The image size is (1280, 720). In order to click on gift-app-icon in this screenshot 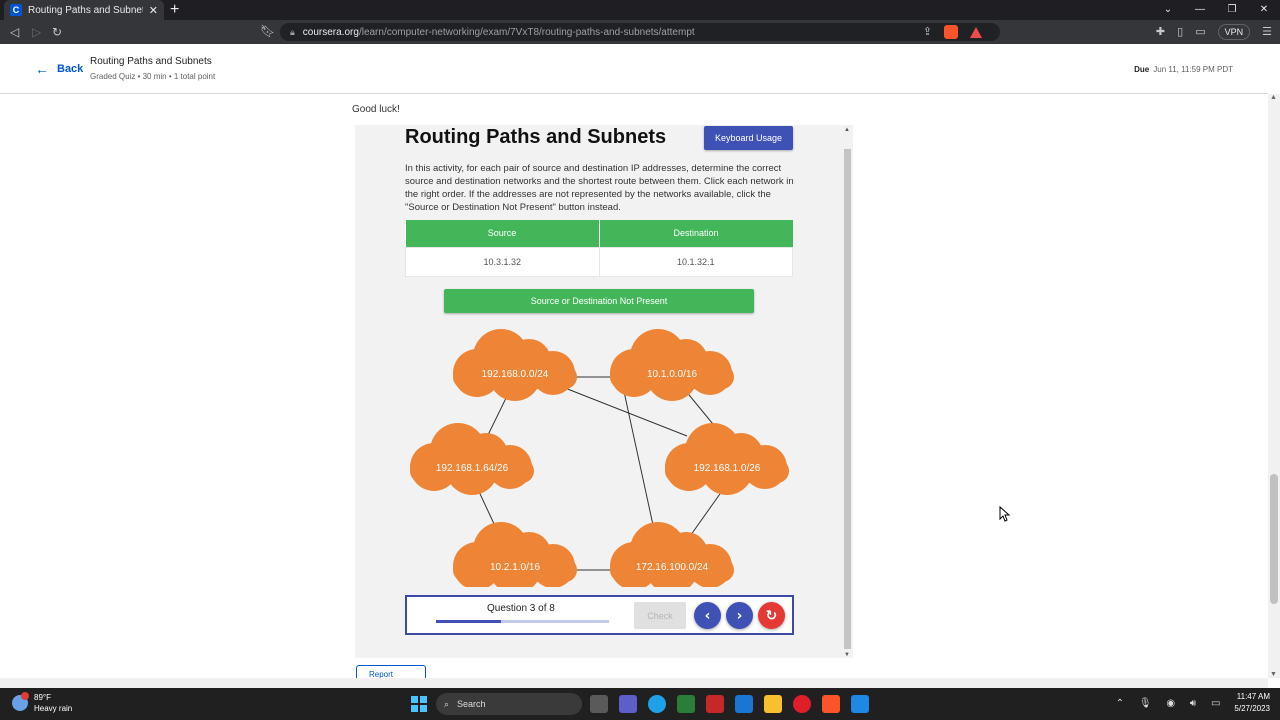, I will do `click(715, 704)`.